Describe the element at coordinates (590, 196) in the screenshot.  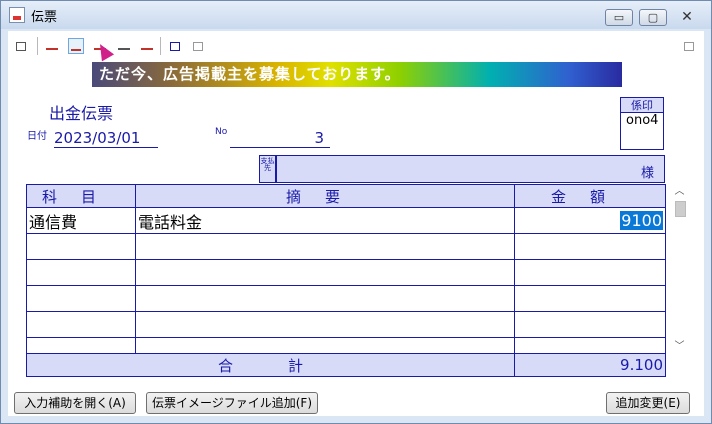
I see `header-amount: 金額` at that location.